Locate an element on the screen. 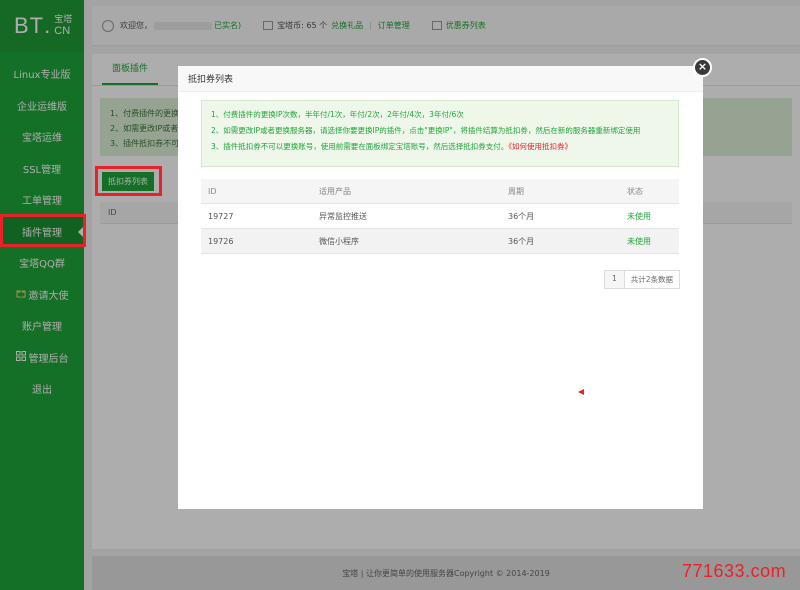  table-header-row: ID 适用产品 周期 状态 is located at coordinates (440, 191).